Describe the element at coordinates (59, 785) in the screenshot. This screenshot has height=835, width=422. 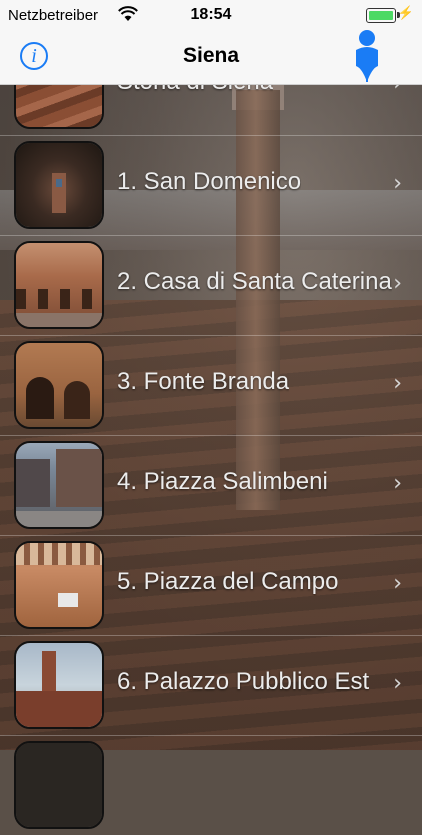
I see `thumbnail-next` at that location.